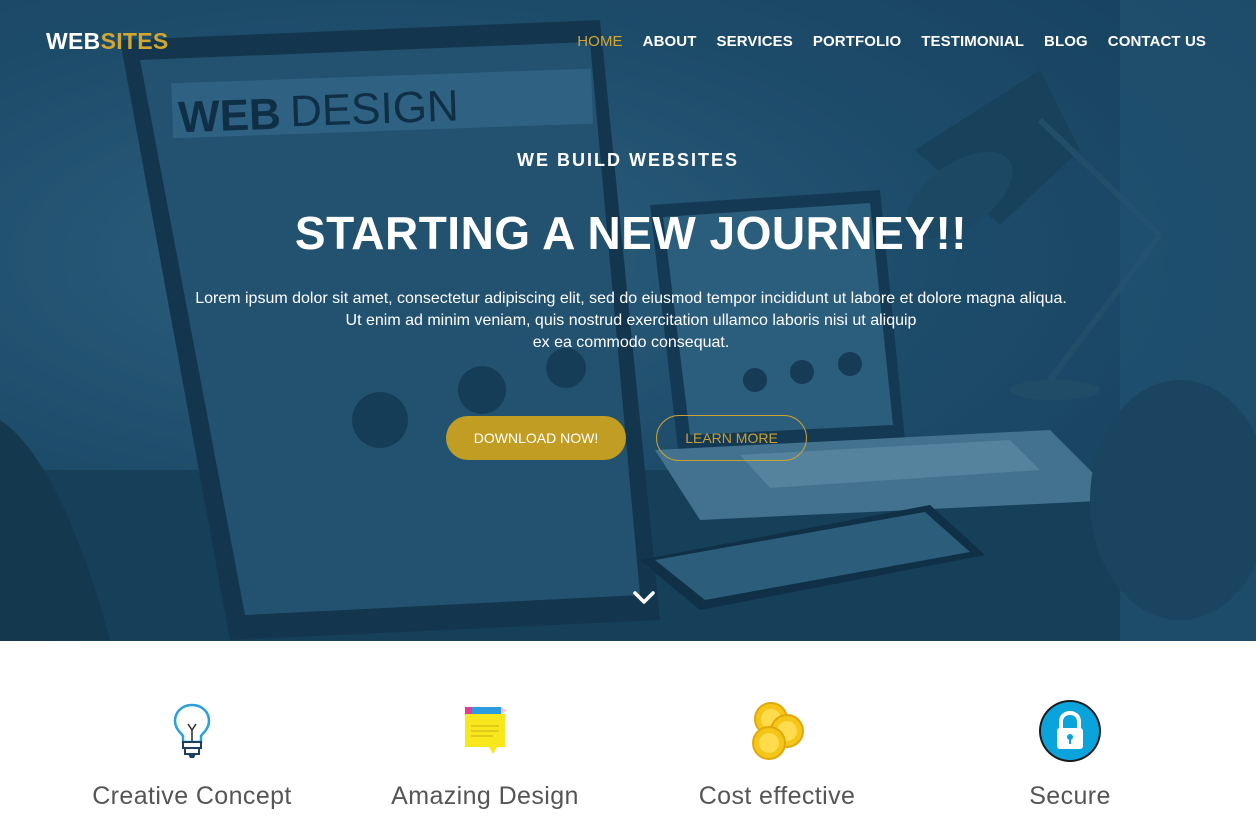 Image resolution: width=1256 pixels, height=826 pixels. I want to click on nav-item-about: ABOUT, so click(670, 41).